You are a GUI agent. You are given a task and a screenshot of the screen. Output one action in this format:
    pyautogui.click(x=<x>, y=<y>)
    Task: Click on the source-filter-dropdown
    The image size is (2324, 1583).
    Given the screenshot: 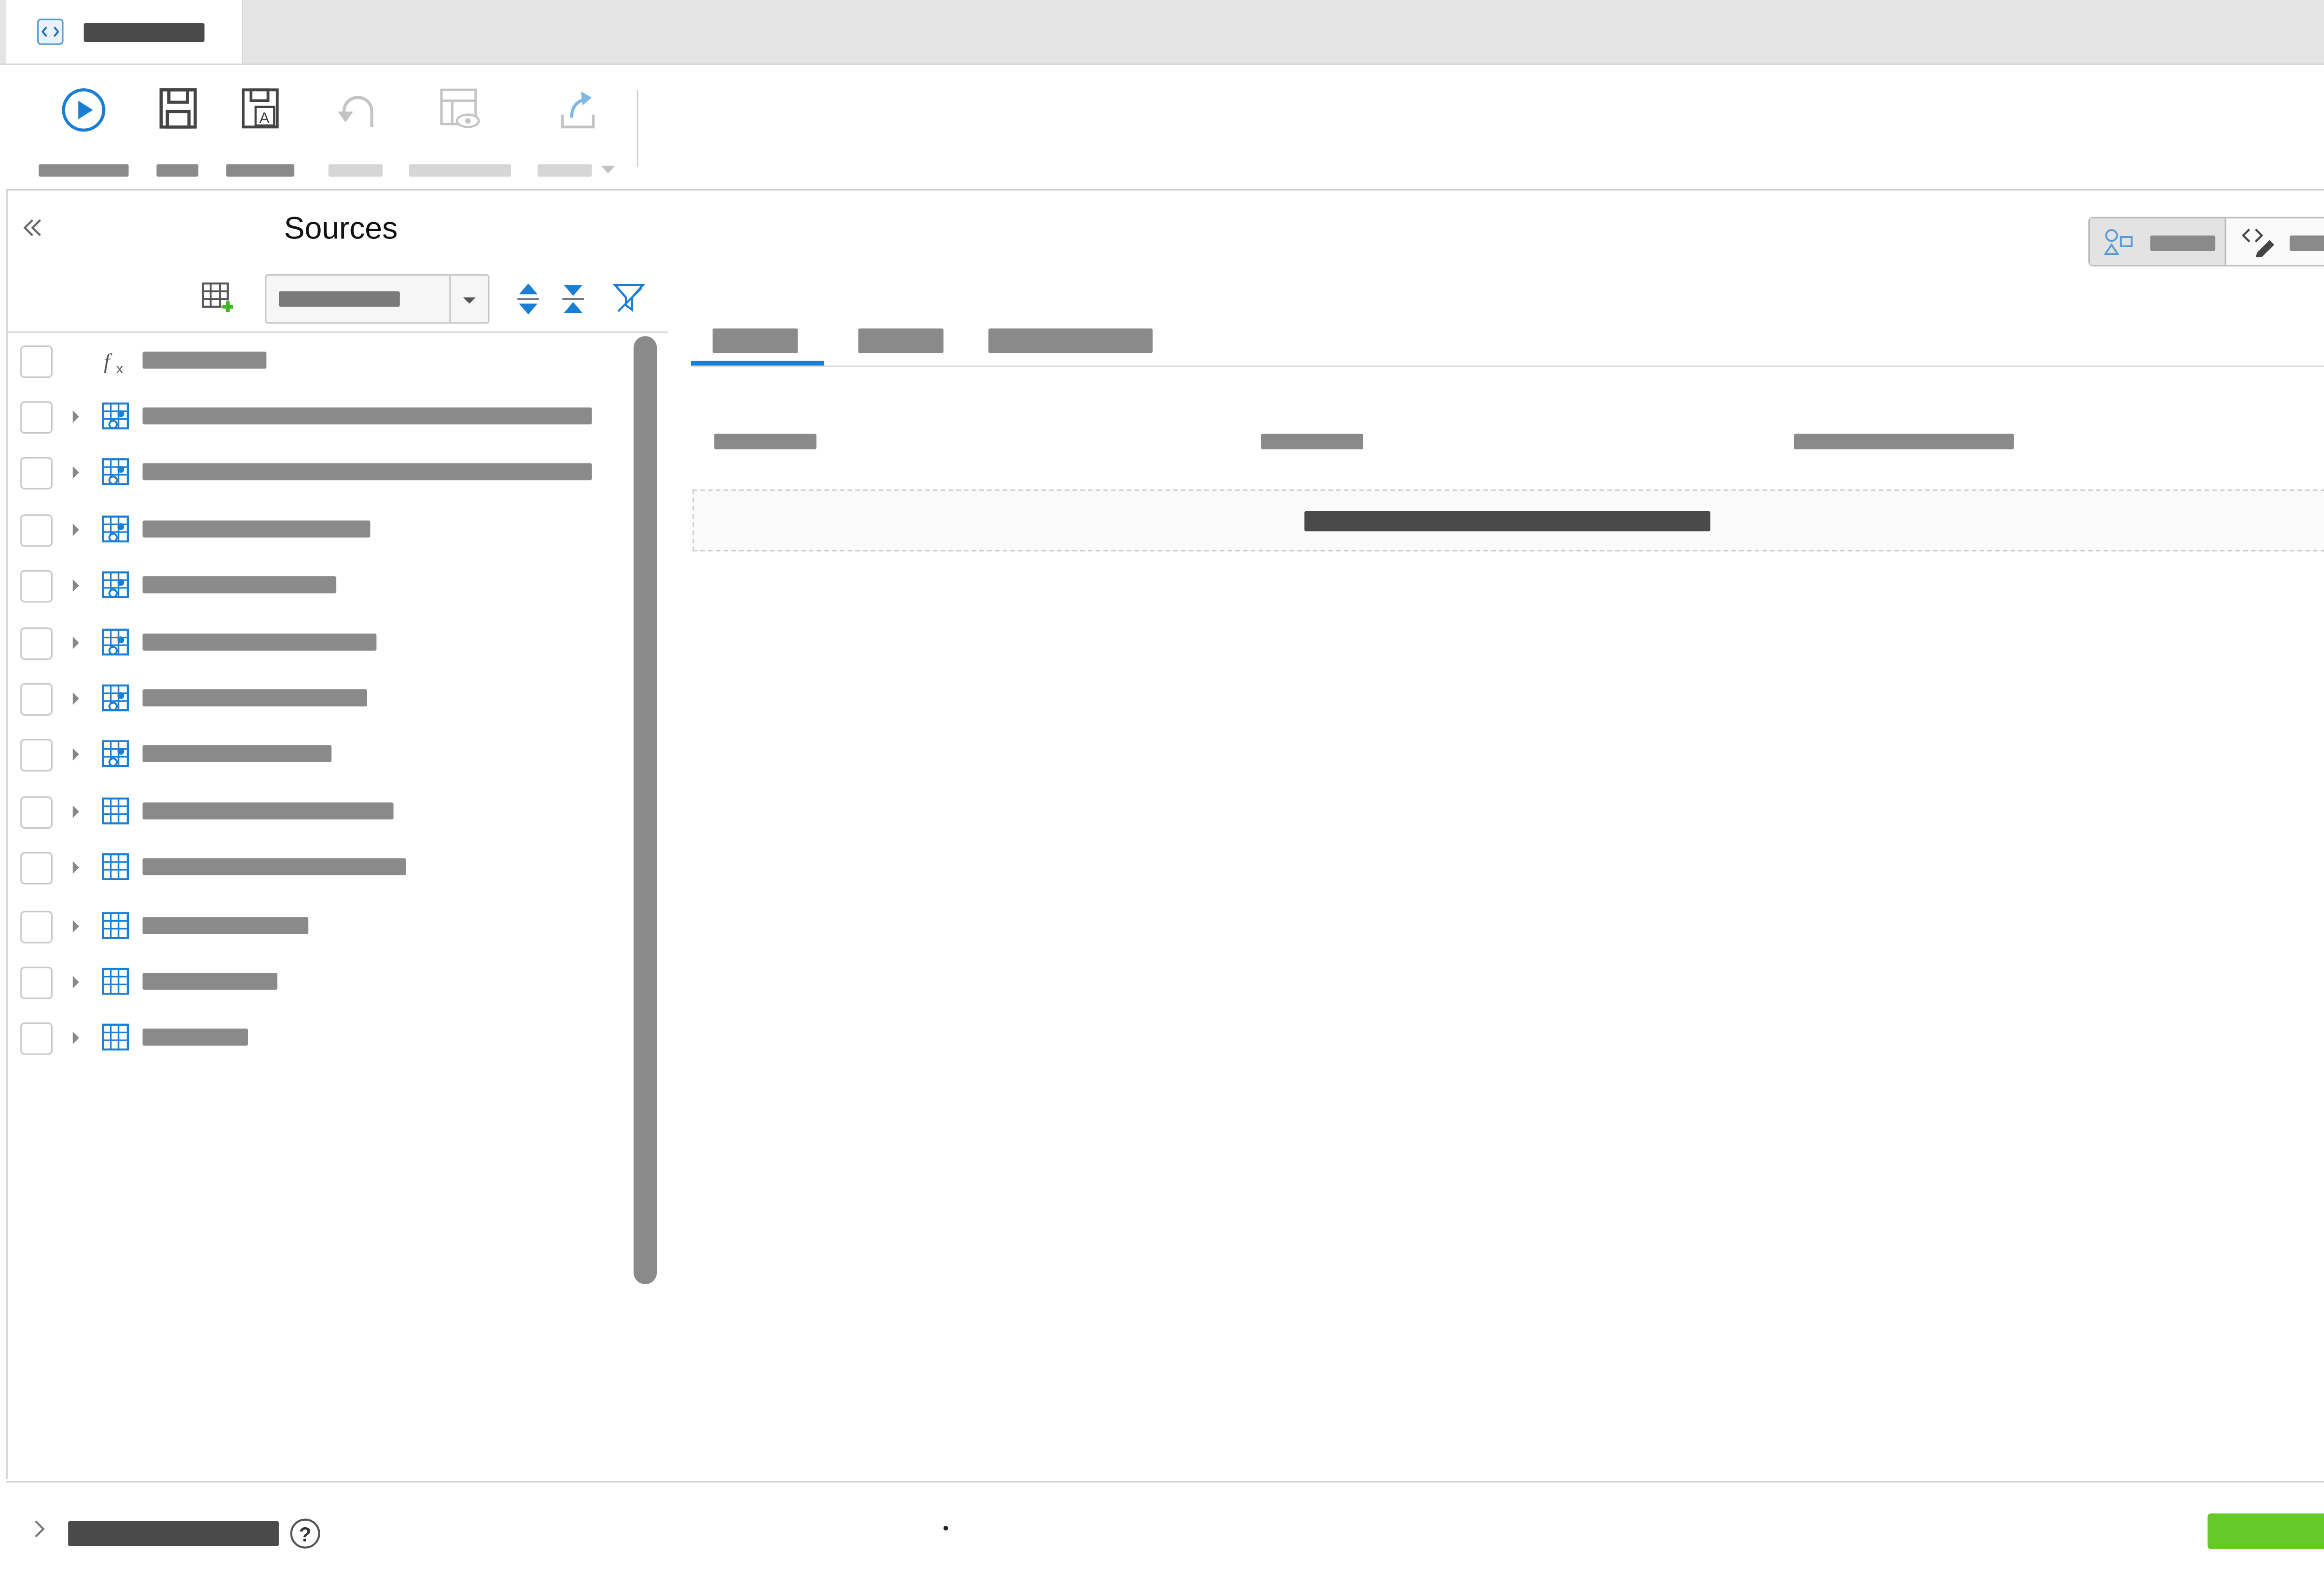 What is the action you would take?
    pyautogui.click(x=468, y=299)
    